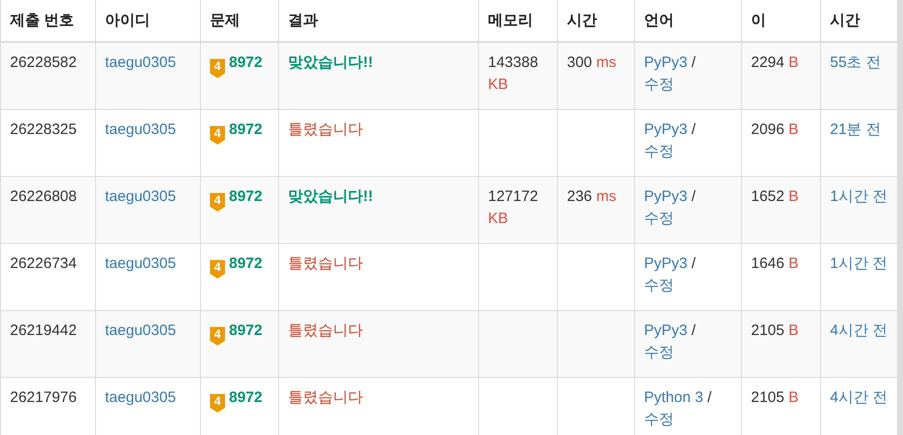  I want to click on submission-id: 26219442, so click(43, 330).